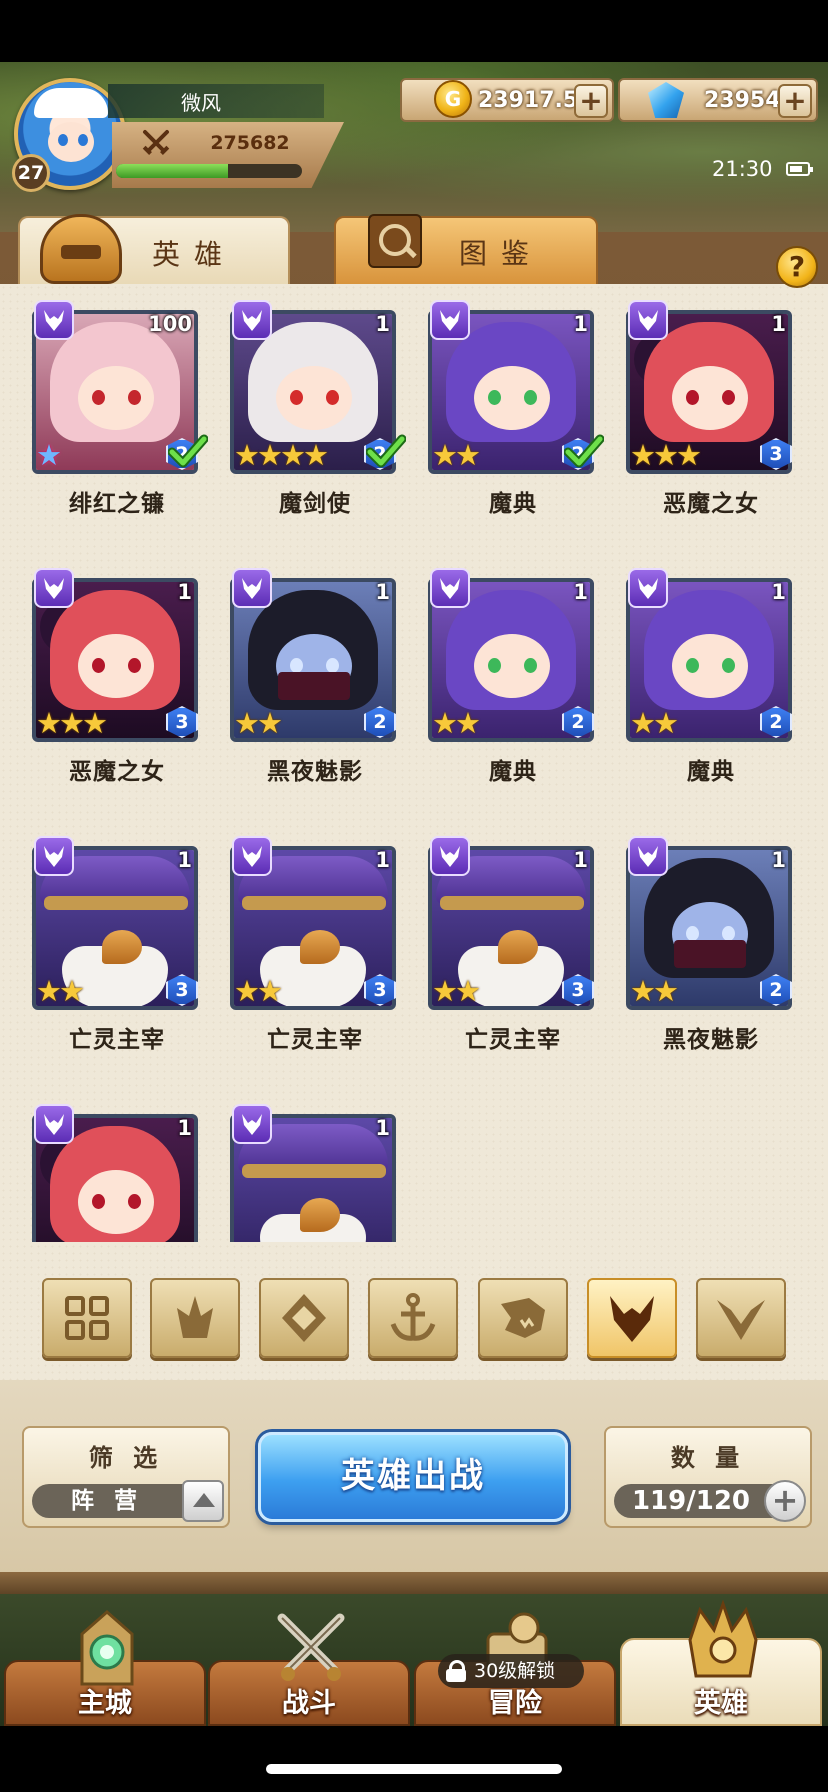  I want to click on power-value: 275682, so click(250, 143).